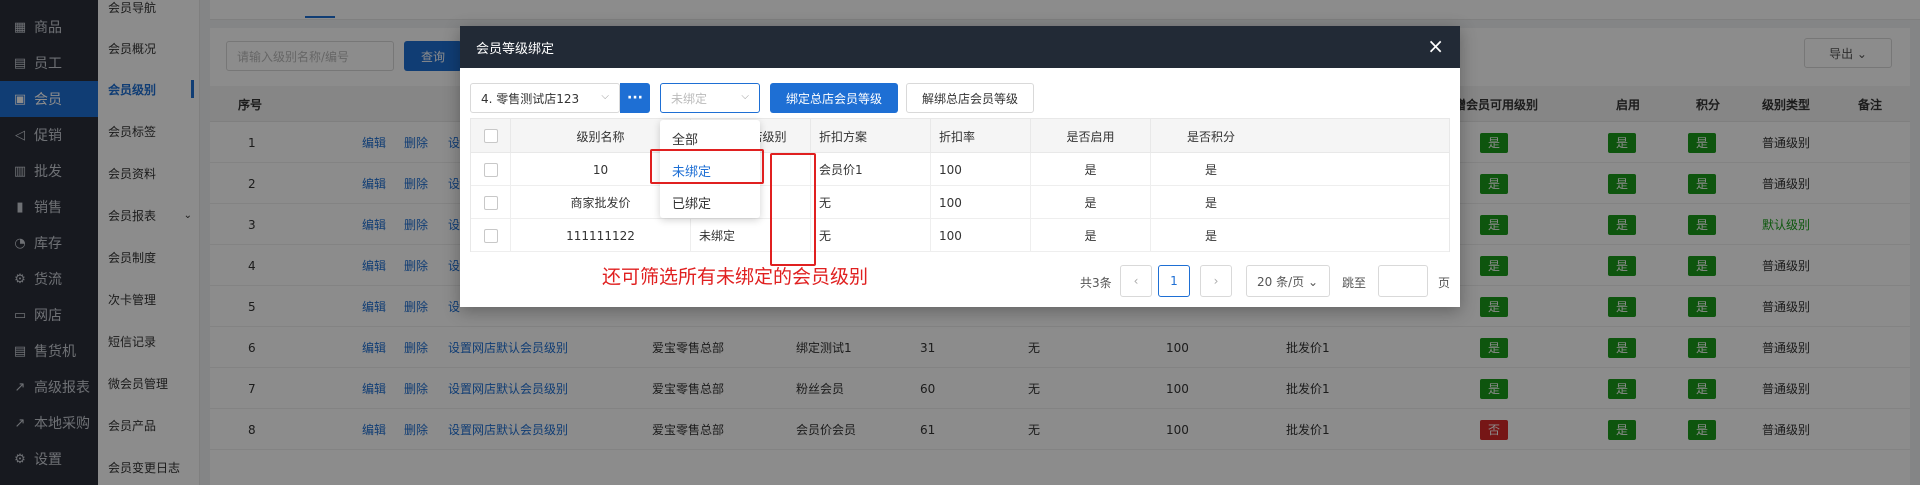  I want to click on store-select: 4. 零售测试店123 ⌵, so click(545, 98).